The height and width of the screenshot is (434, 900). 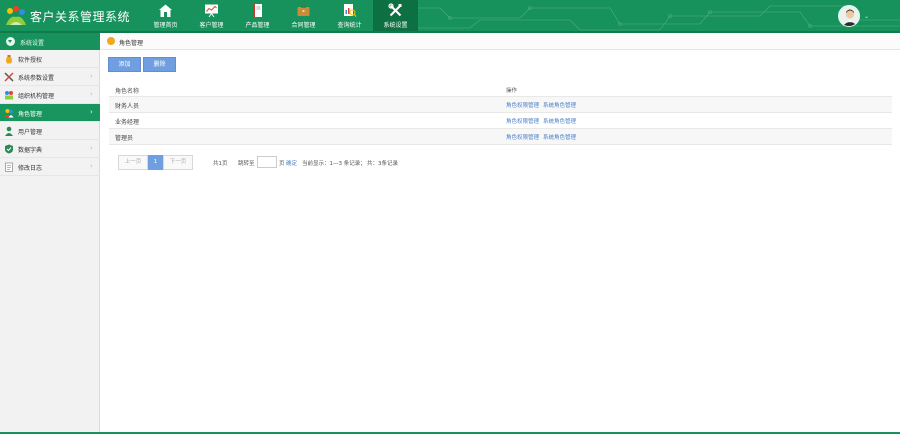 I want to click on nav-item-statistics: 查询统计, so click(x=349, y=15).